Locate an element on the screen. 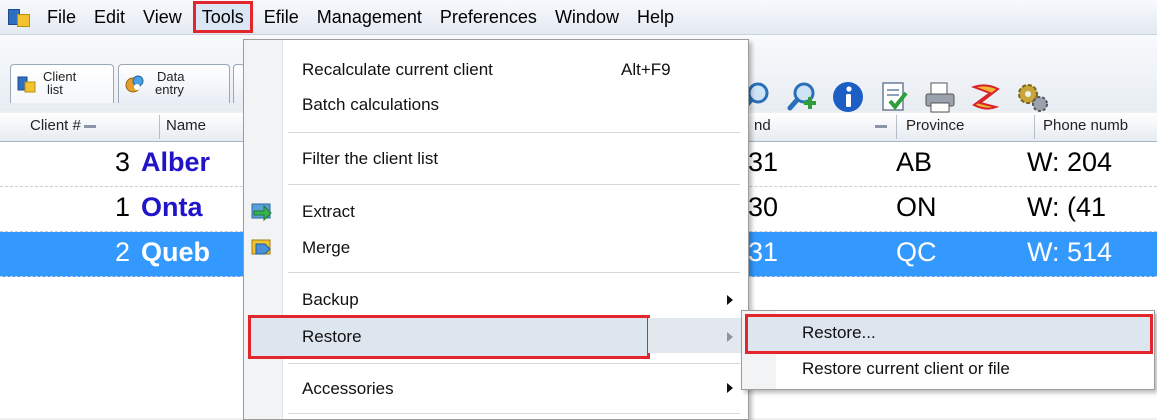 Image resolution: width=1157 pixels, height=420 pixels. menu-tools: Tools is located at coordinates (222, 17).